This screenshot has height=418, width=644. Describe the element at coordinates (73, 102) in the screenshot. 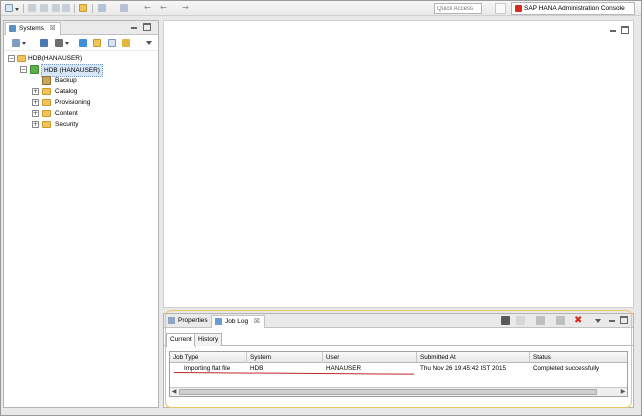

I see `tree-label-provisioning: Provisioning` at that location.